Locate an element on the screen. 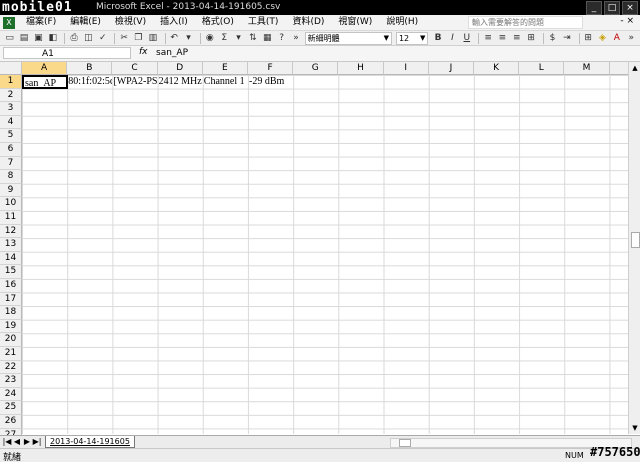  cell-d1: 2412 MHz is located at coordinates (180, 82).